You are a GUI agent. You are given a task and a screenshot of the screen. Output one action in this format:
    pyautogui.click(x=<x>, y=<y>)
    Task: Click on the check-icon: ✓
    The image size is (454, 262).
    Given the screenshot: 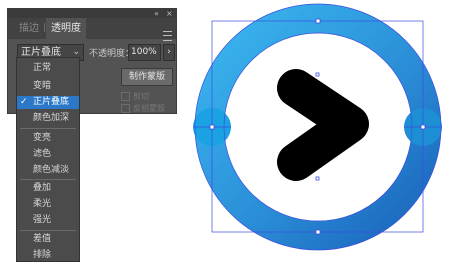 What is the action you would take?
    pyautogui.click(x=24, y=102)
    